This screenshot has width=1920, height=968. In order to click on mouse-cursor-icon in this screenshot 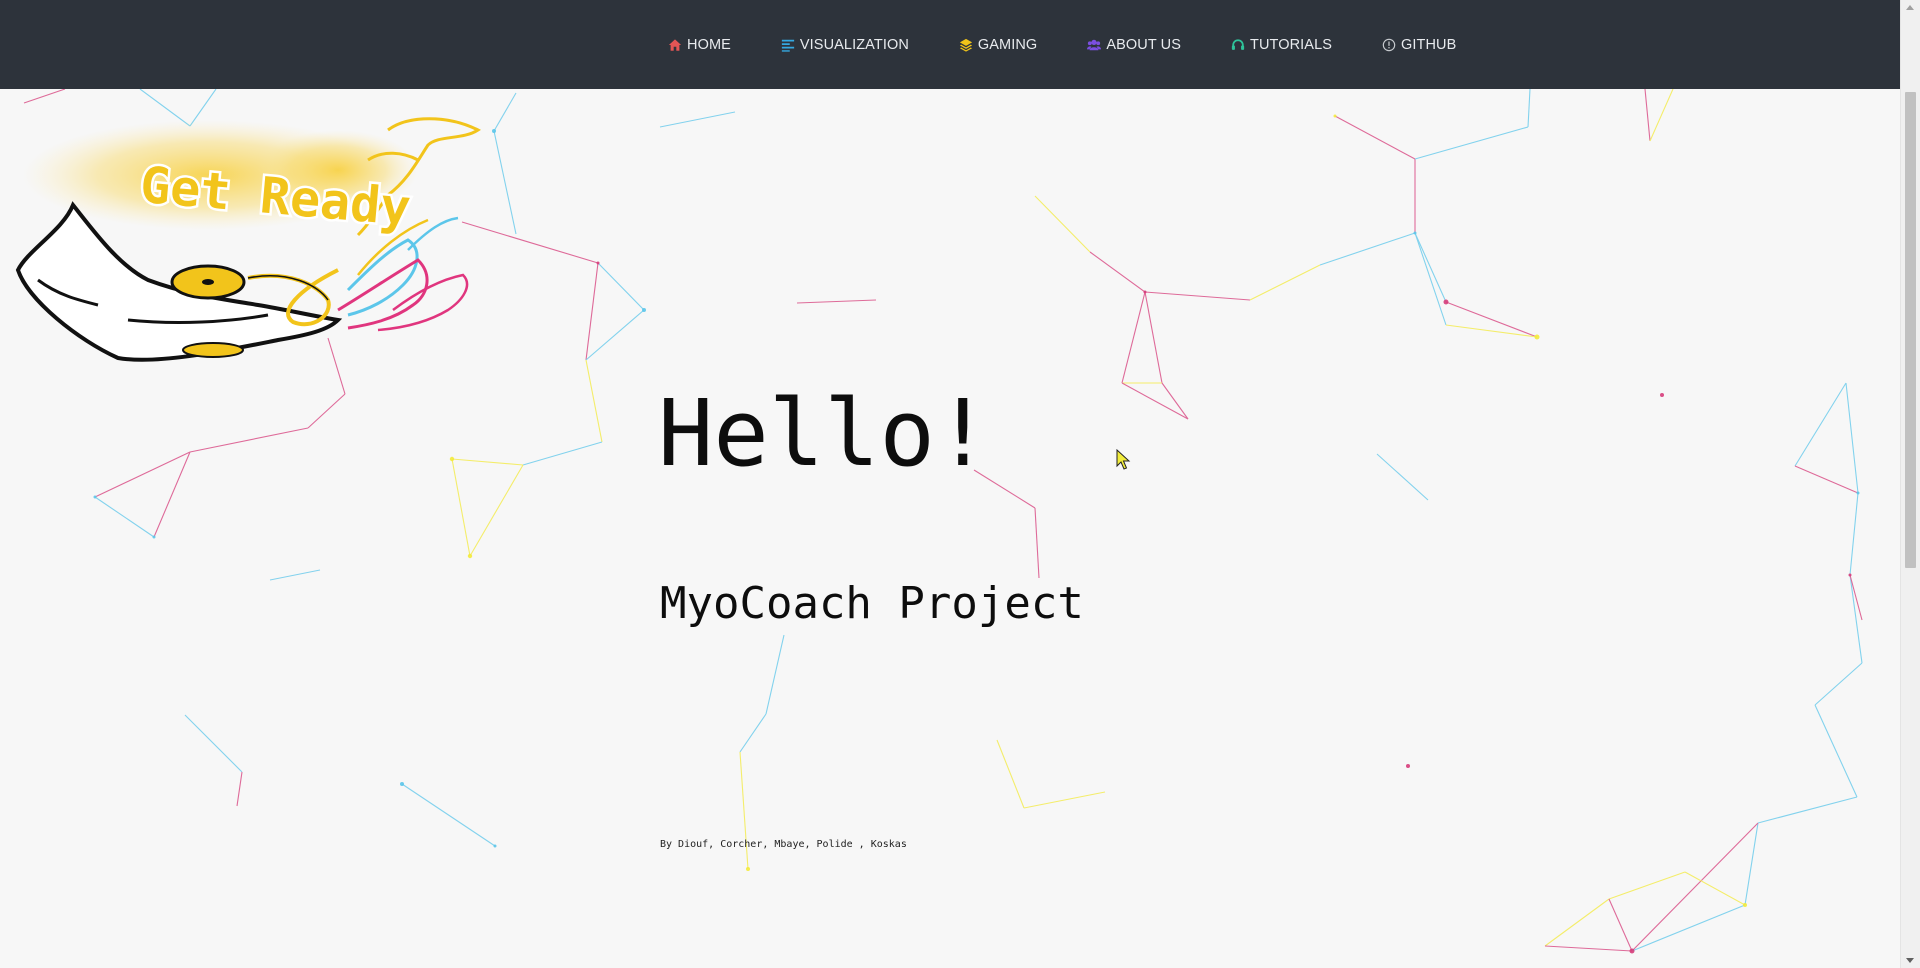, I will do `click(1123, 459)`.